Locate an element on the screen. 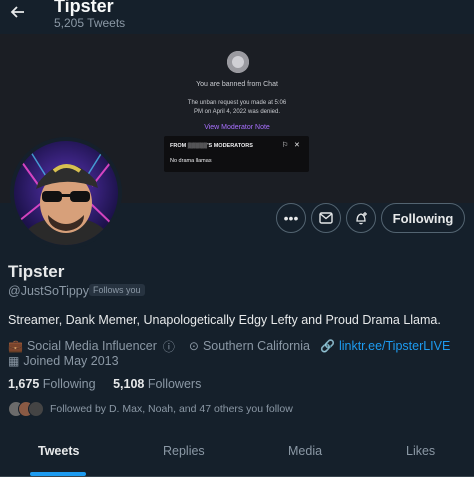  link-icon: 🔗 is located at coordinates (327, 346).